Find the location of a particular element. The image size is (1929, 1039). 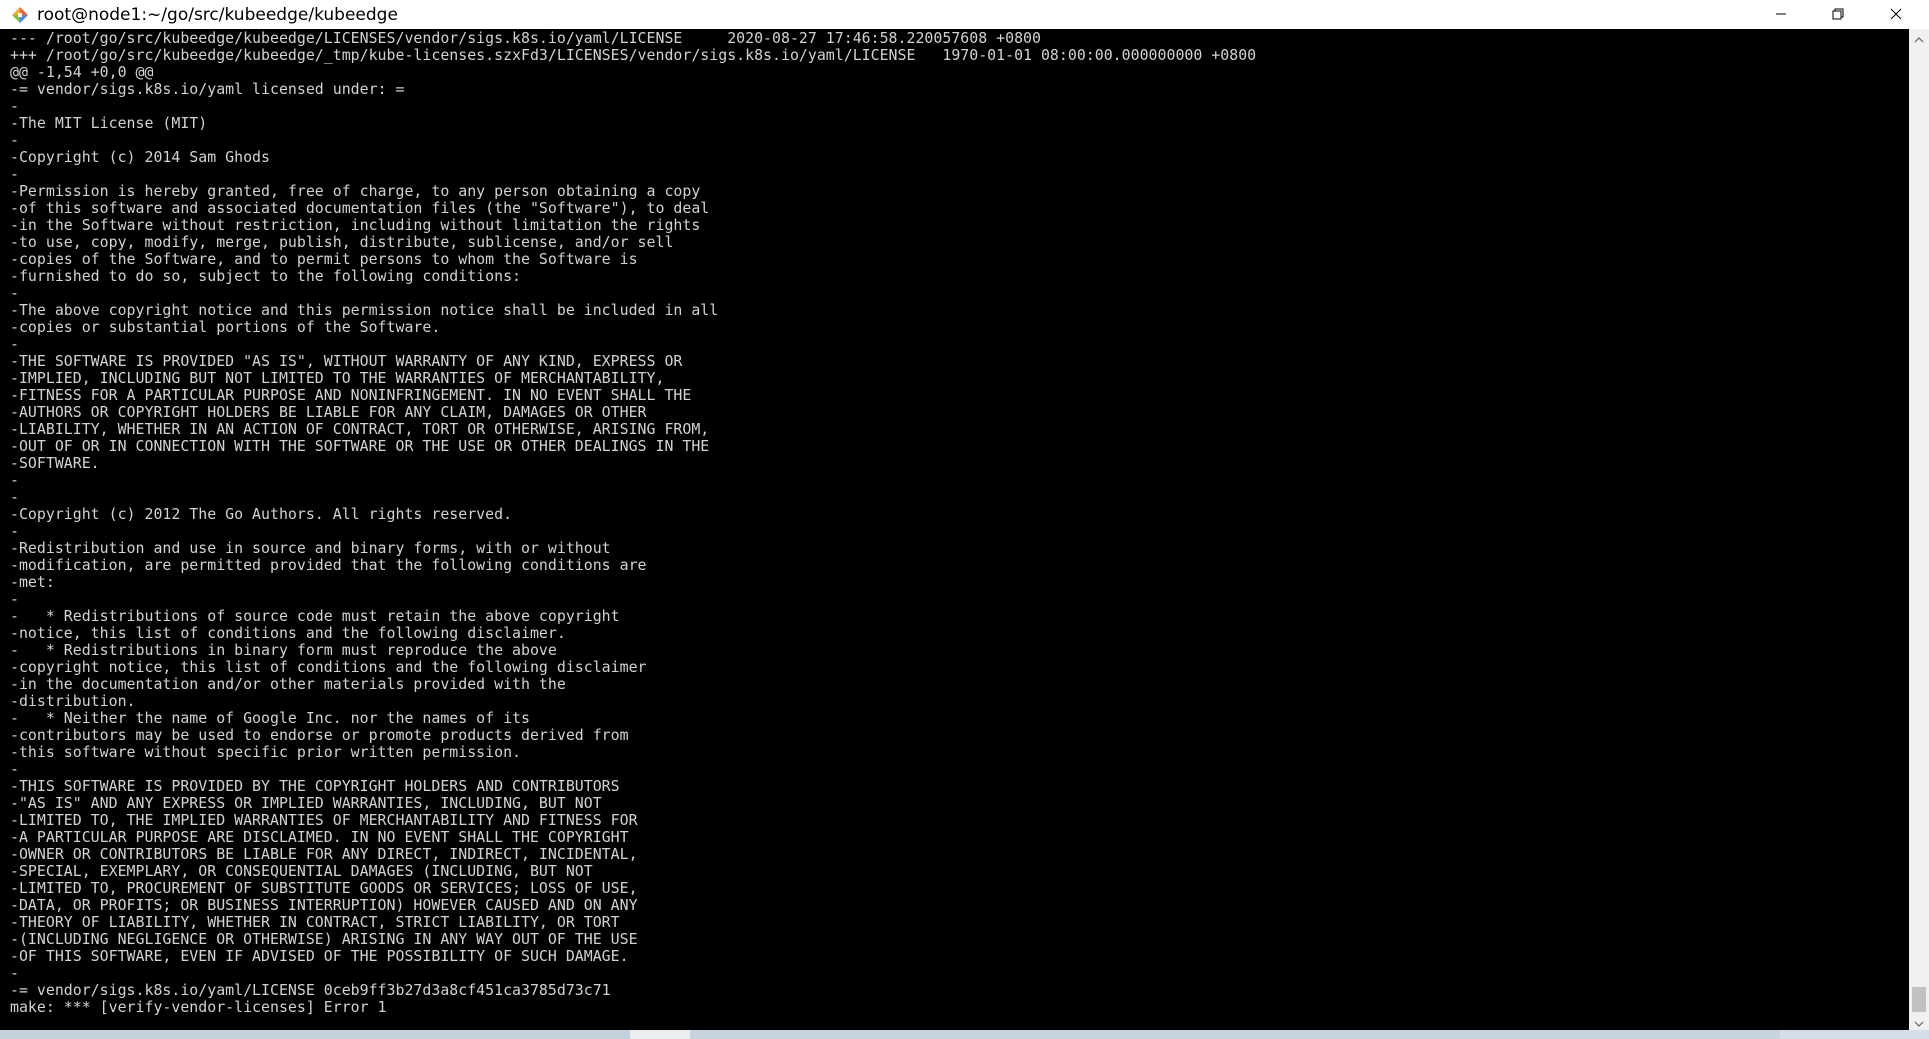

scroll-down-button is located at coordinates (1919, 1021).